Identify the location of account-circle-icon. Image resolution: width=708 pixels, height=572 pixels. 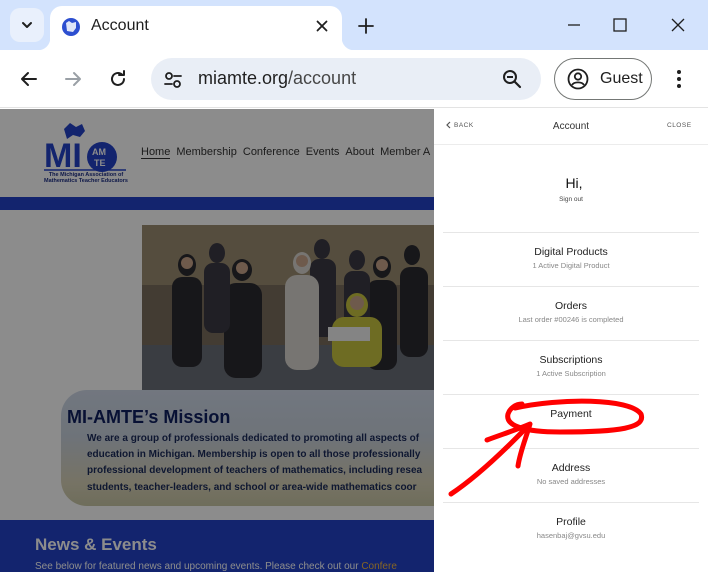
(578, 79).